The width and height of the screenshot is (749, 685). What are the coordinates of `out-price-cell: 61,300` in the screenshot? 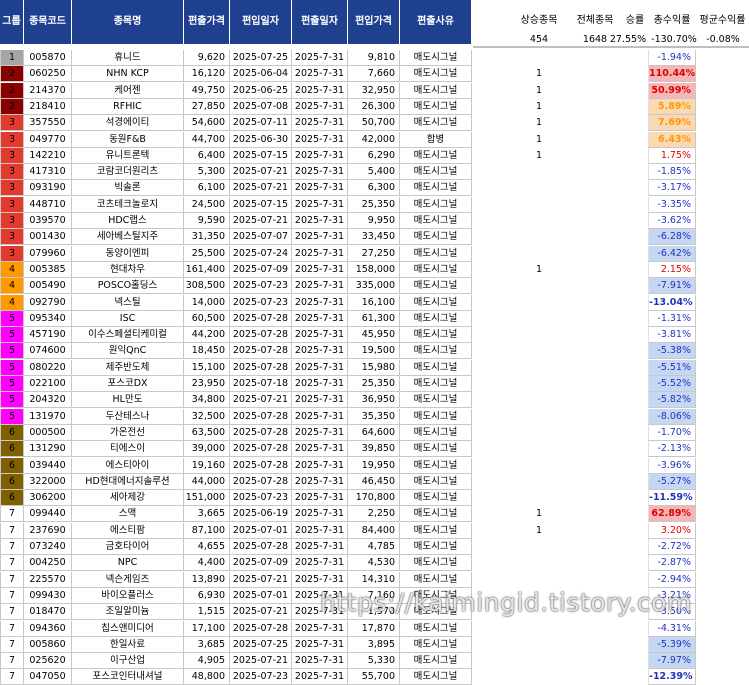 It's located at (374, 319).